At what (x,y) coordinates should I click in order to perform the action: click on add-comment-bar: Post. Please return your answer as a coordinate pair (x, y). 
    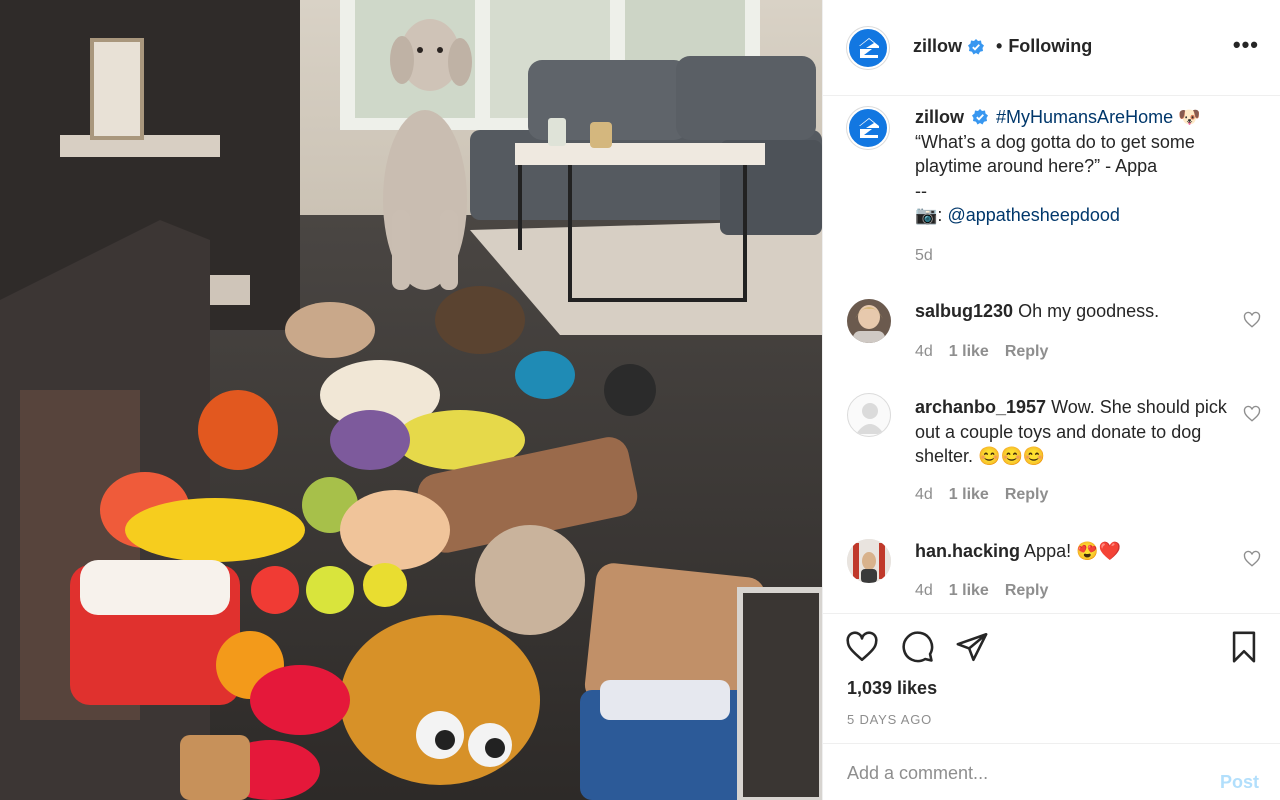
    Looking at the image, I should click on (1051, 771).